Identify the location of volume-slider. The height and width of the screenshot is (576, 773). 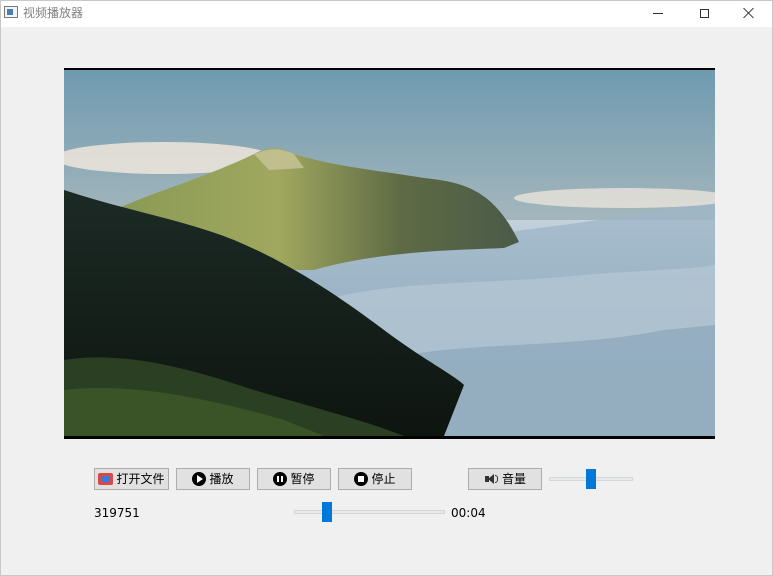
(591, 479).